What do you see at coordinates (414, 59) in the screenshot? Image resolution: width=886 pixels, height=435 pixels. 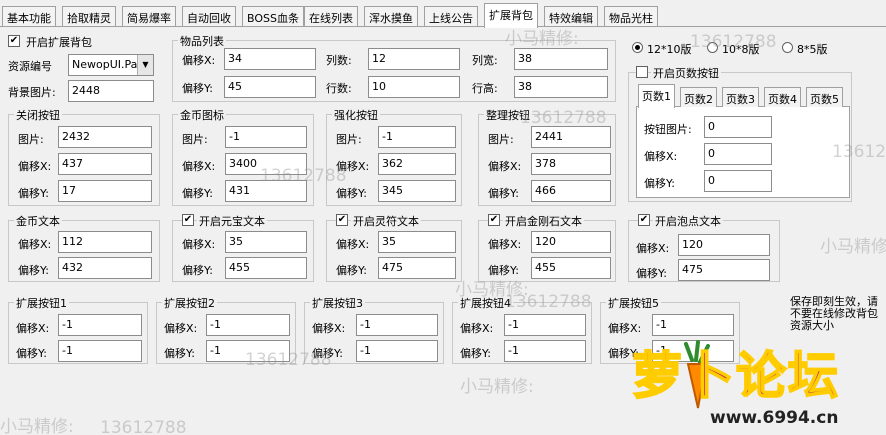 I see `items-cols-input: 12` at bounding box center [414, 59].